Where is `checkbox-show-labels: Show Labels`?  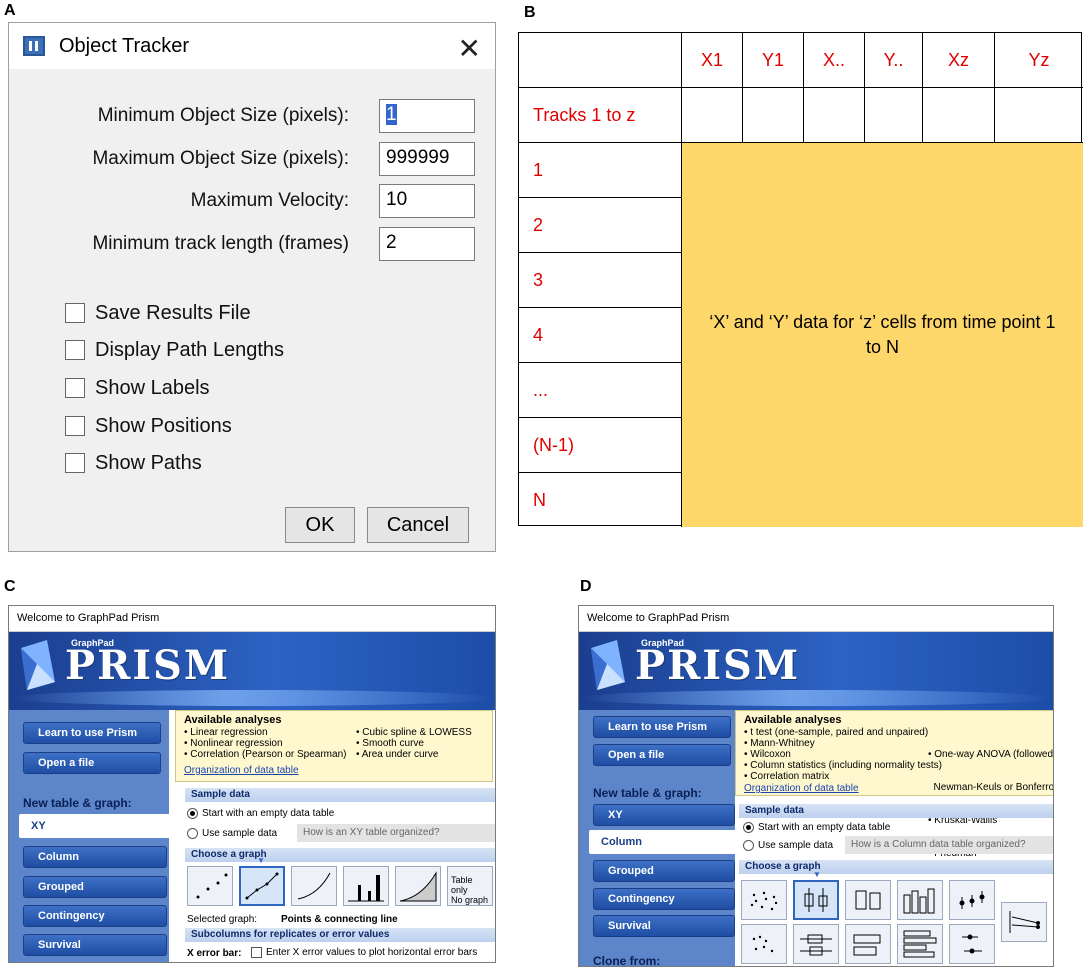 checkbox-show-labels: Show Labels is located at coordinates (137, 388).